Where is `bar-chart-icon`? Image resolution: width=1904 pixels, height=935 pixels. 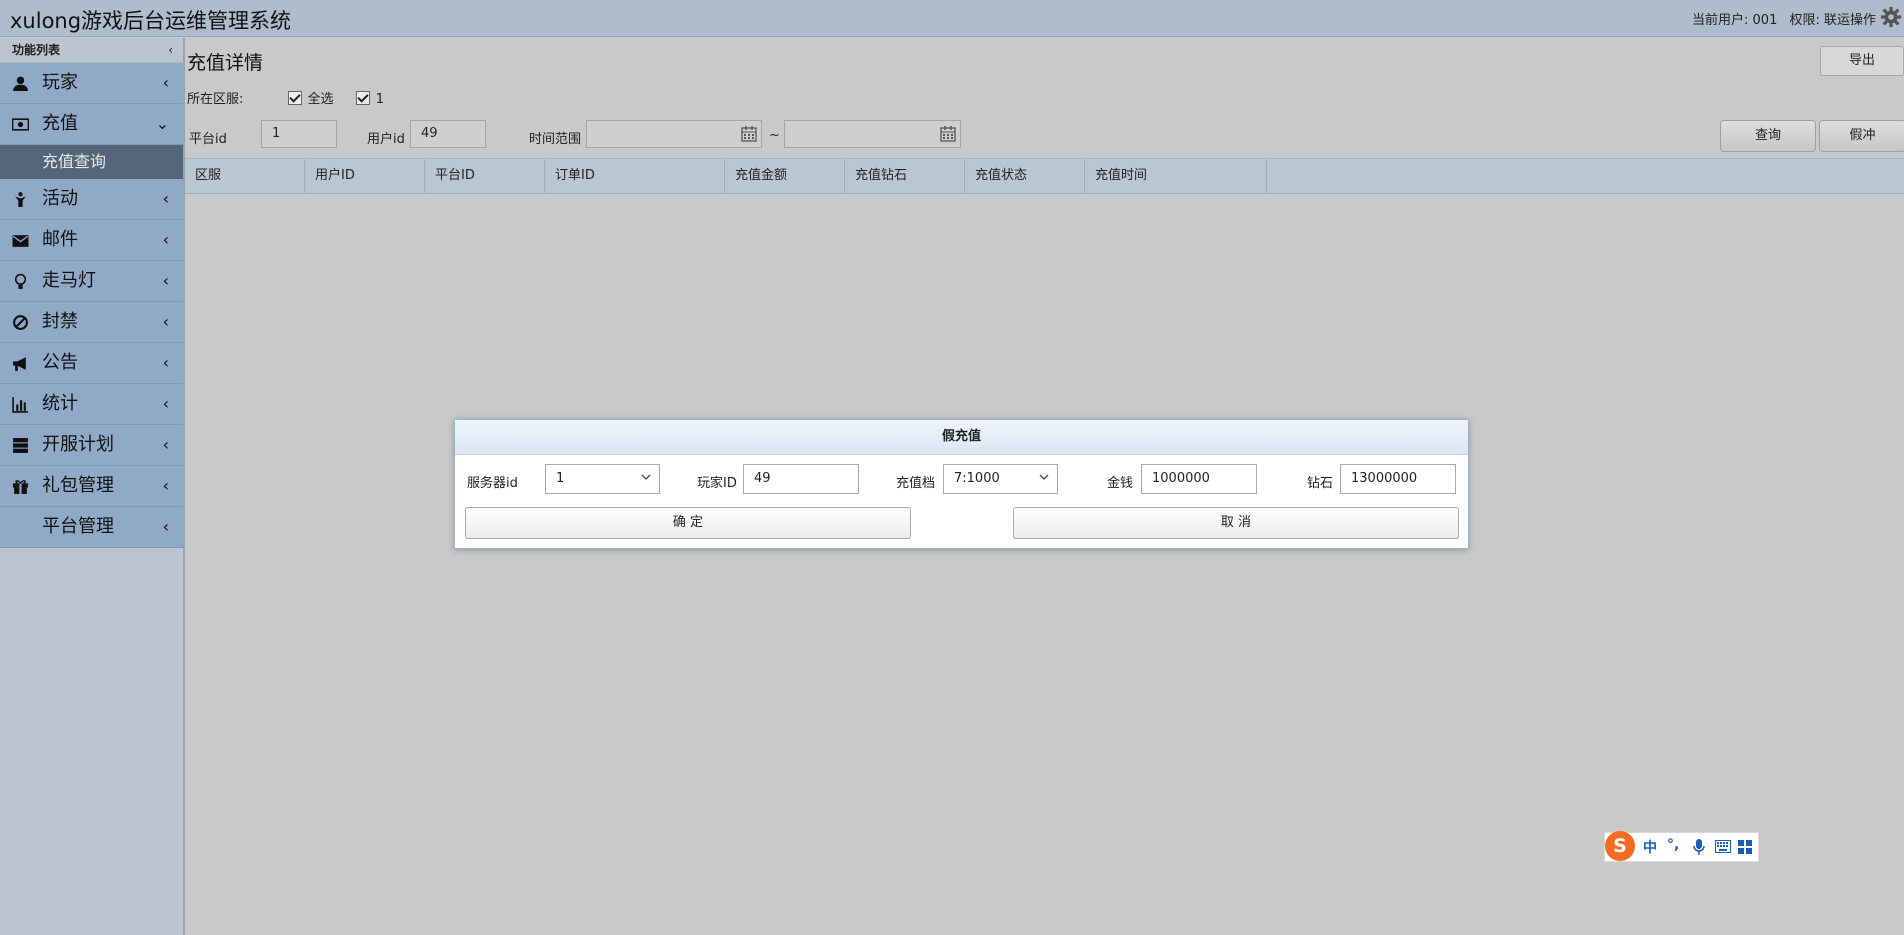
bar-chart-icon is located at coordinates (20, 405).